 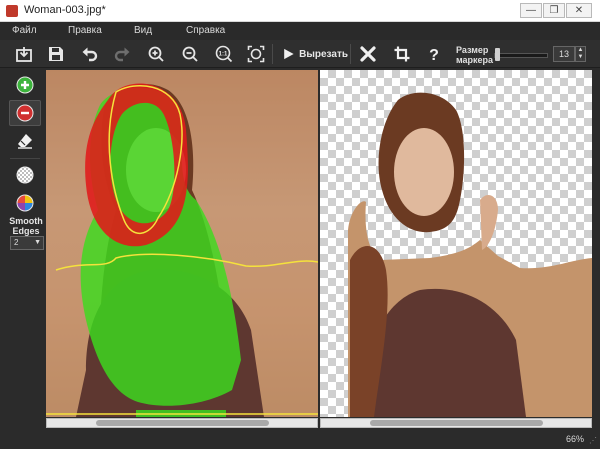 I want to click on marker-size-slider, so click(x=521, y=55).